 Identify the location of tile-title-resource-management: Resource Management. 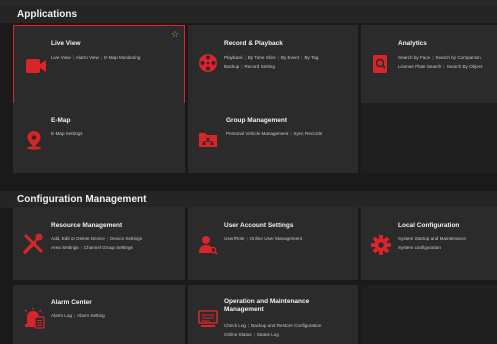
(87, 225).